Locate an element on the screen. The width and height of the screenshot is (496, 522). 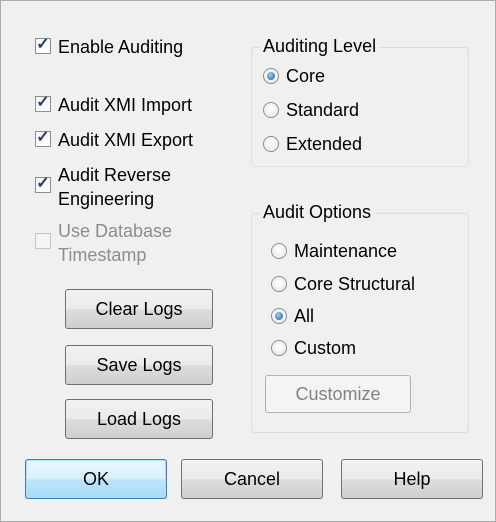
load-logs-button: Load Logs is located at coordinates (139, 419).